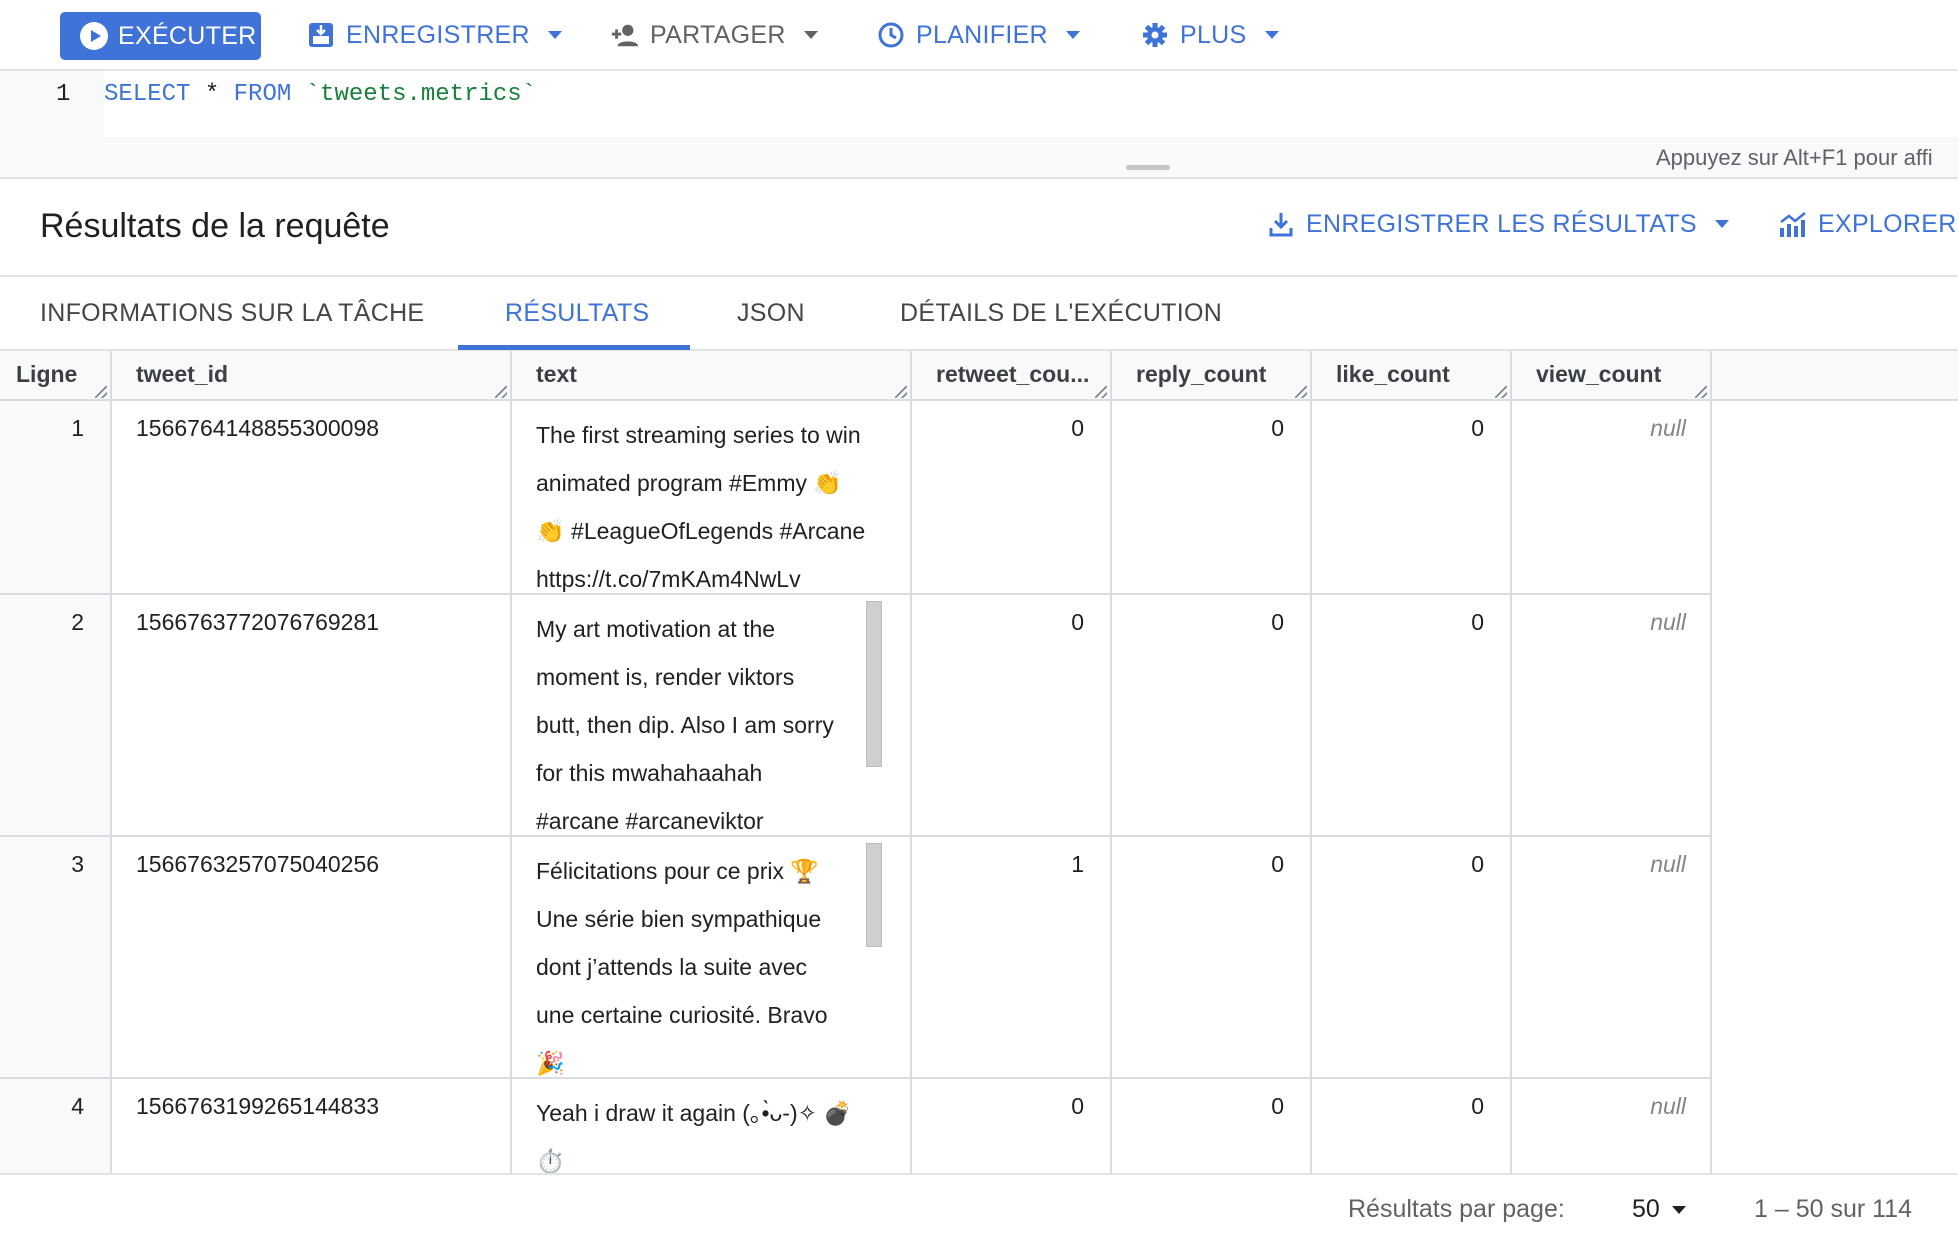 Image resolution: width=1958 pixels, height=1242 pixels. What do you see at coordinates (550, 1160) in the screenshot?
I see `text-line: ⏱️` at bounding box center [550, 1160].